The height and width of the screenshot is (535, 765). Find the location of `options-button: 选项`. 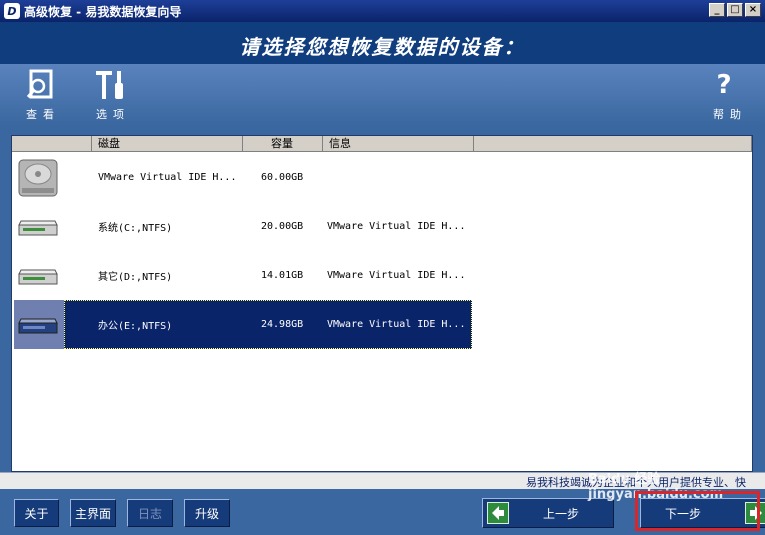

options-button: 选项 is located at coordinates (110, 95).